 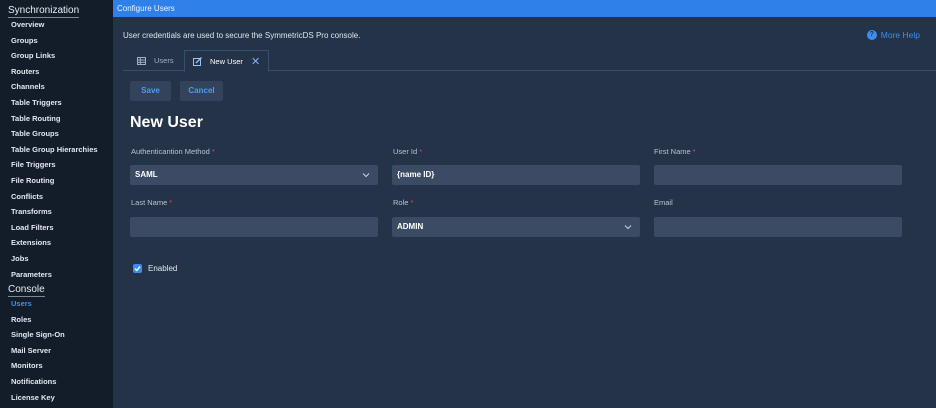 What do you see at coordinates (56, 259) in the screenshot?
I see `sidebar-item-jobs: Jobs` at bounding box center [56, 259].